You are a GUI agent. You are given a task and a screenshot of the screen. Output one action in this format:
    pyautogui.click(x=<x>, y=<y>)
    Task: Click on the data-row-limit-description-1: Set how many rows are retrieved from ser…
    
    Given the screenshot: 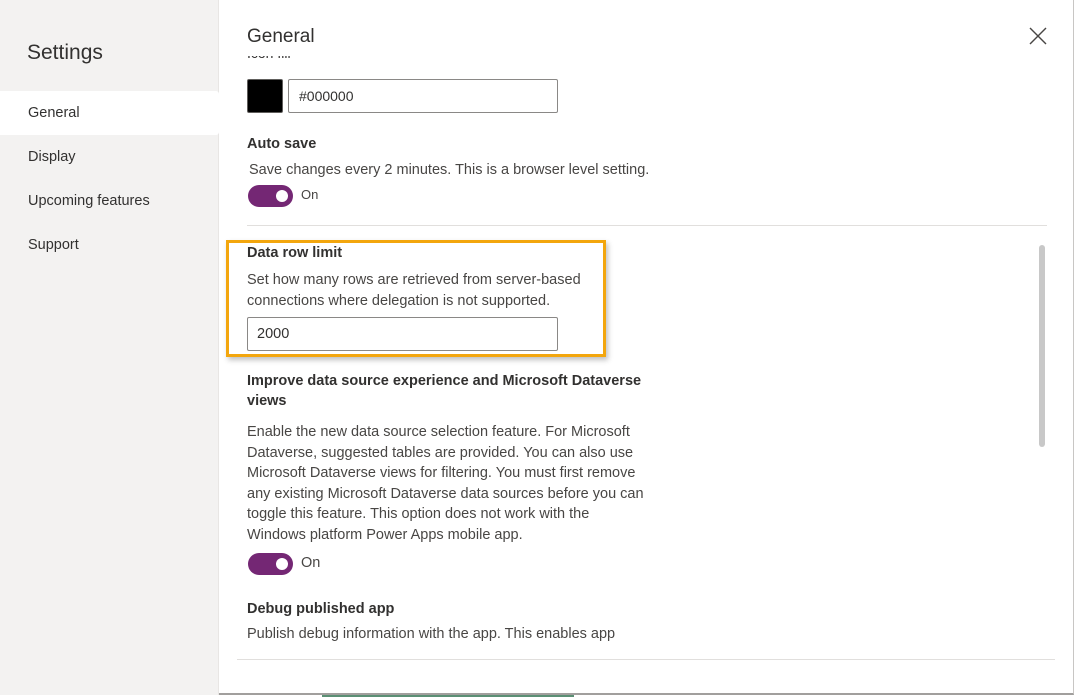 What is the action you would take?
    pyautogui.click(x=414, y=280)
    